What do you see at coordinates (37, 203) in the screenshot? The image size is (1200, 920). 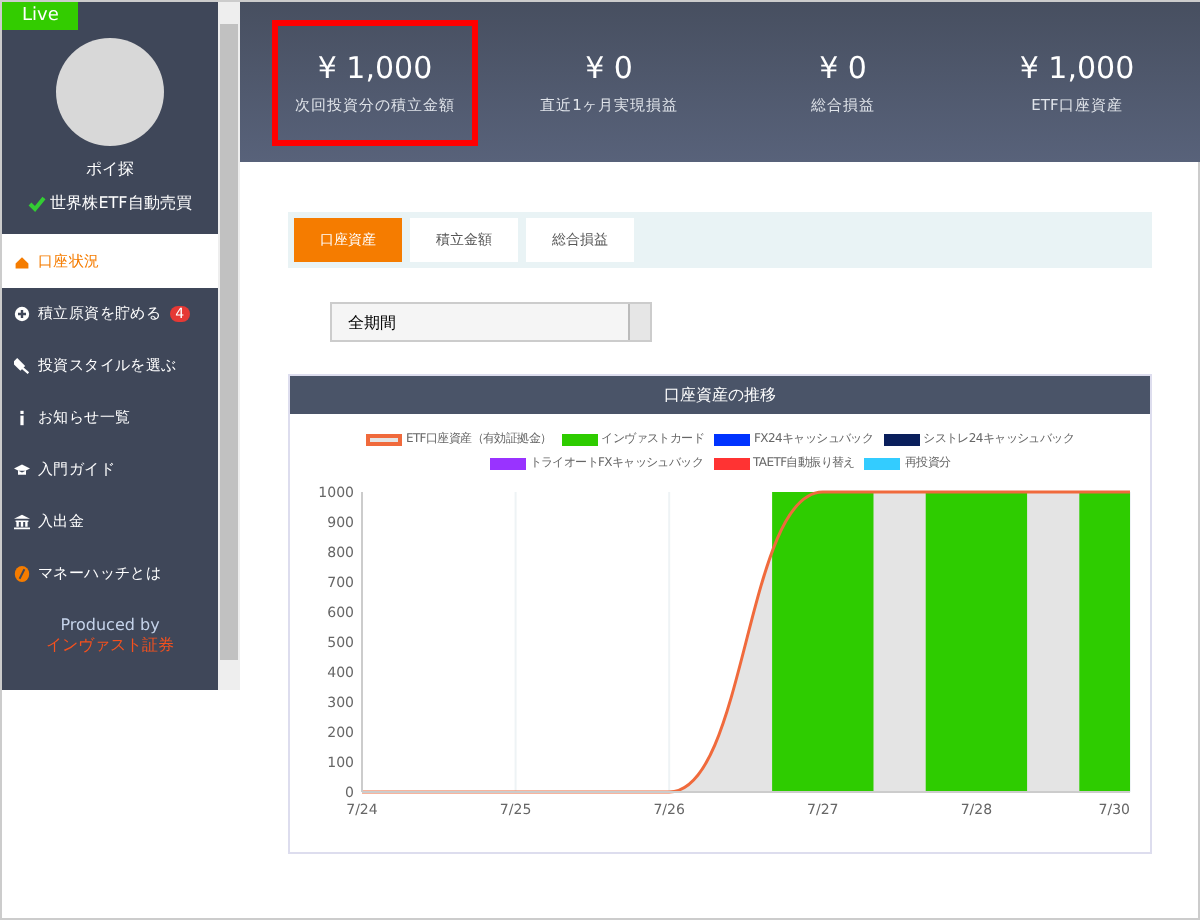 I see `check-icon` at bounding box center [37, 203].